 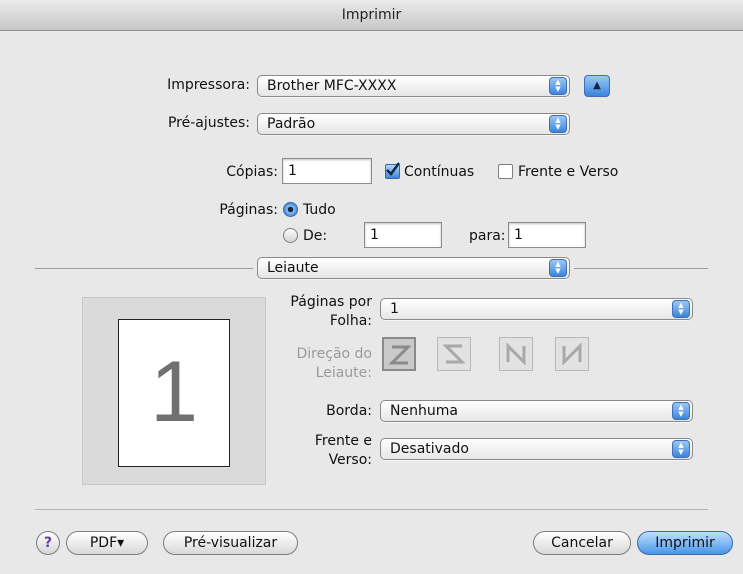 I want to click on pdf-button-label: PDF▾, so click(x=107, y=543).